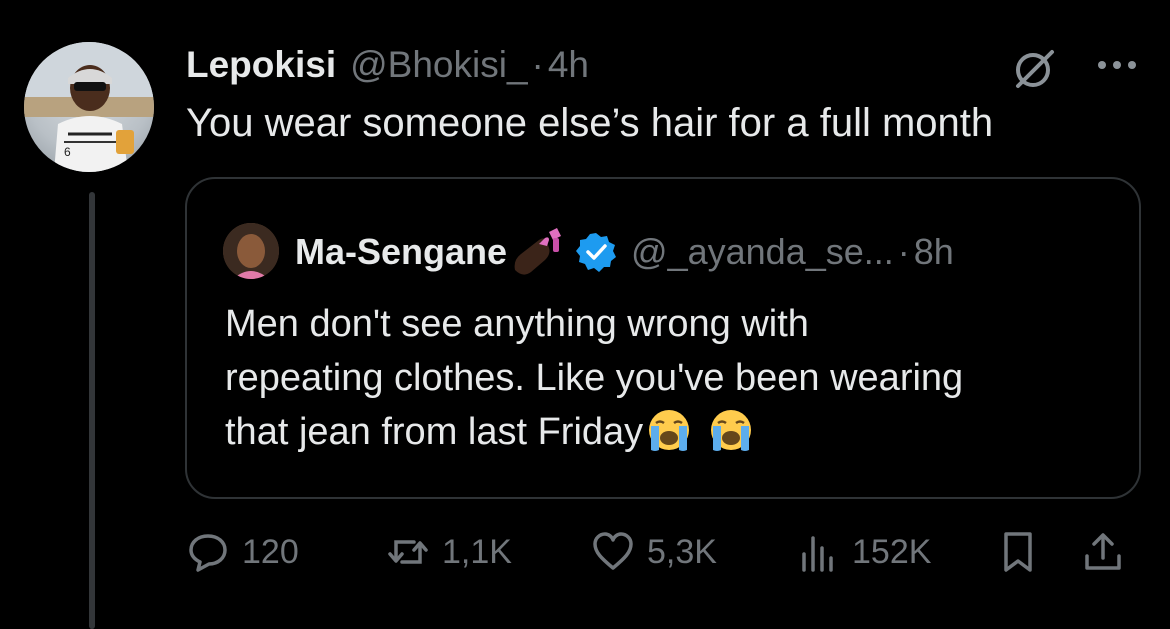 The height and width of the screenshot is (629, 1170). I want to click on tweet-header: Lepokisi @Bhokisi_ · 4h, so click(387, 65).